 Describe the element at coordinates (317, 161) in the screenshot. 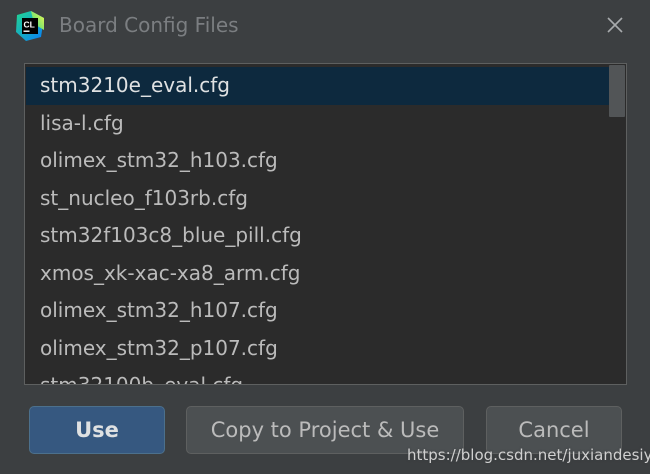

I see `config-file-item: olimex_stm32_h103.cfg` at that location.